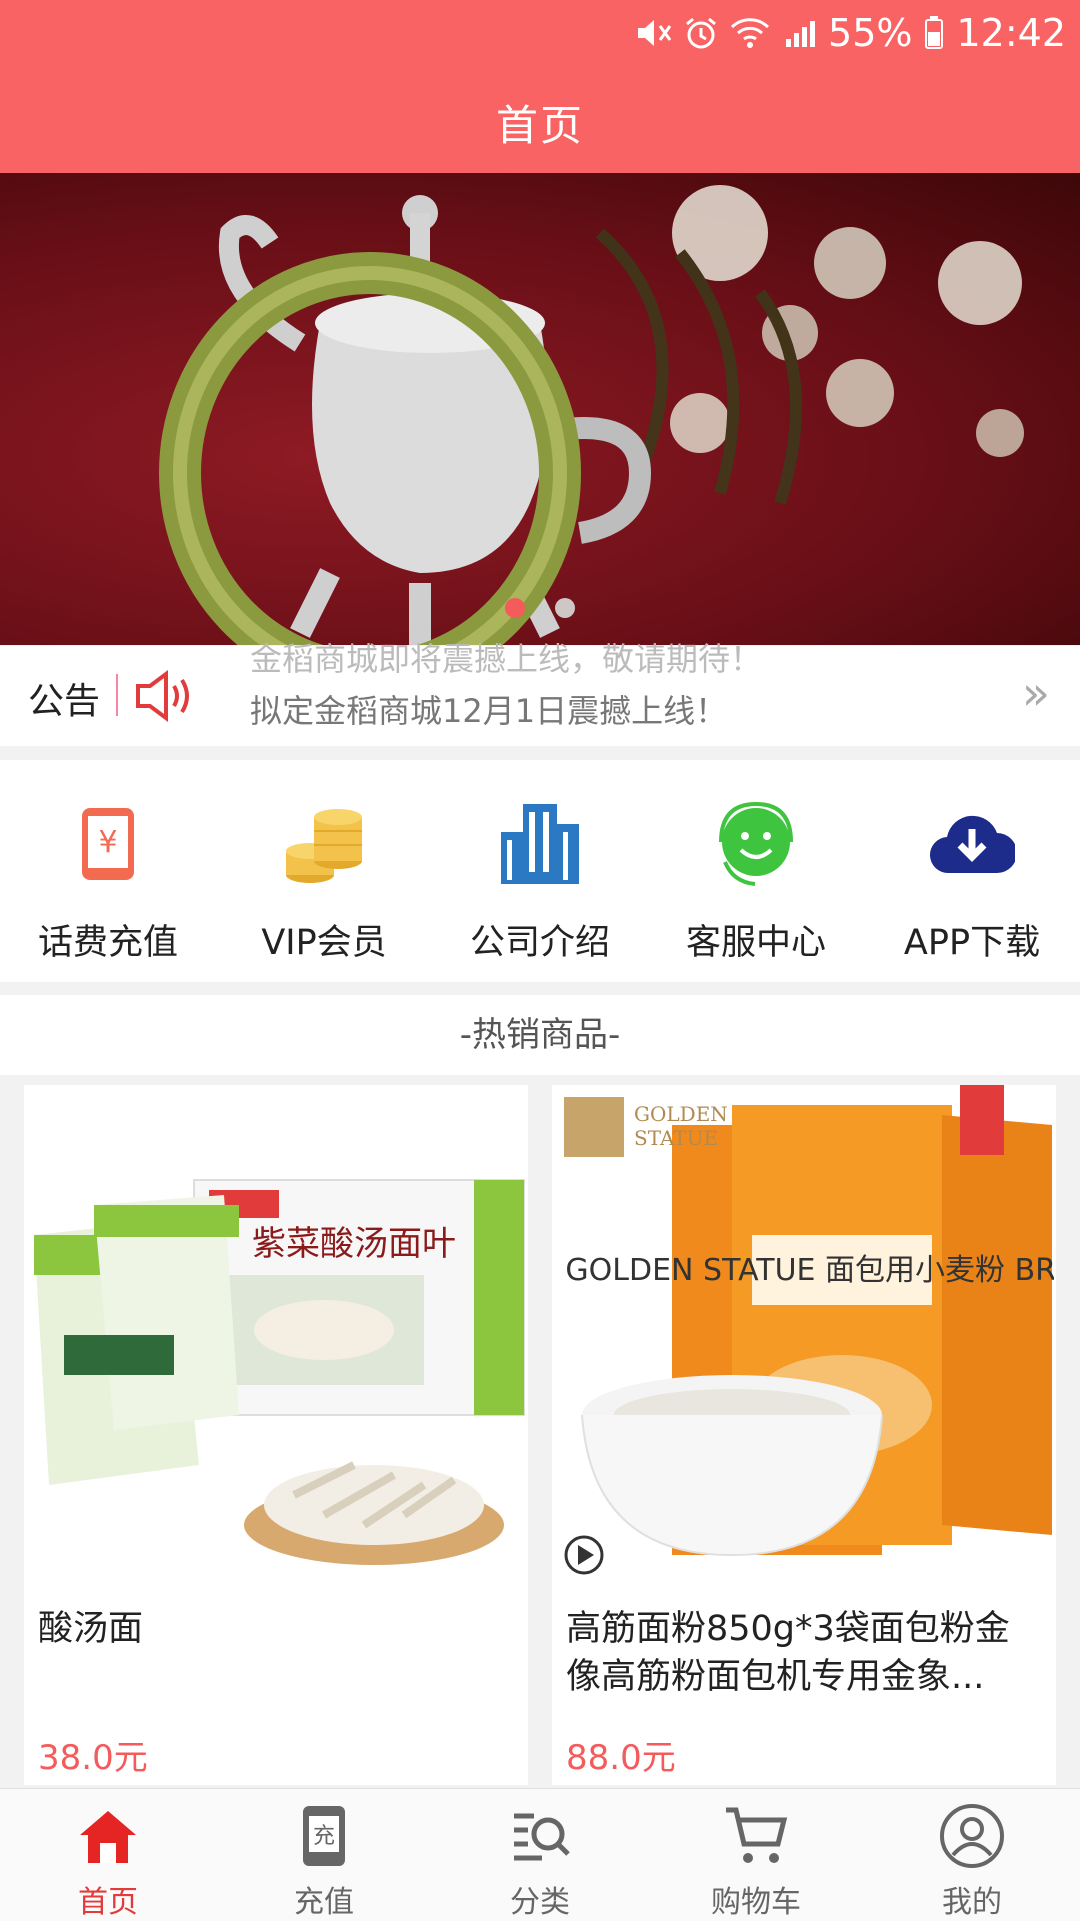 This screenshot has height=1921, width=1080. What do you see at coordinates (799, 33) in the screenshot?
I see `signal-4g-icon` at bounding box center [799, 33].